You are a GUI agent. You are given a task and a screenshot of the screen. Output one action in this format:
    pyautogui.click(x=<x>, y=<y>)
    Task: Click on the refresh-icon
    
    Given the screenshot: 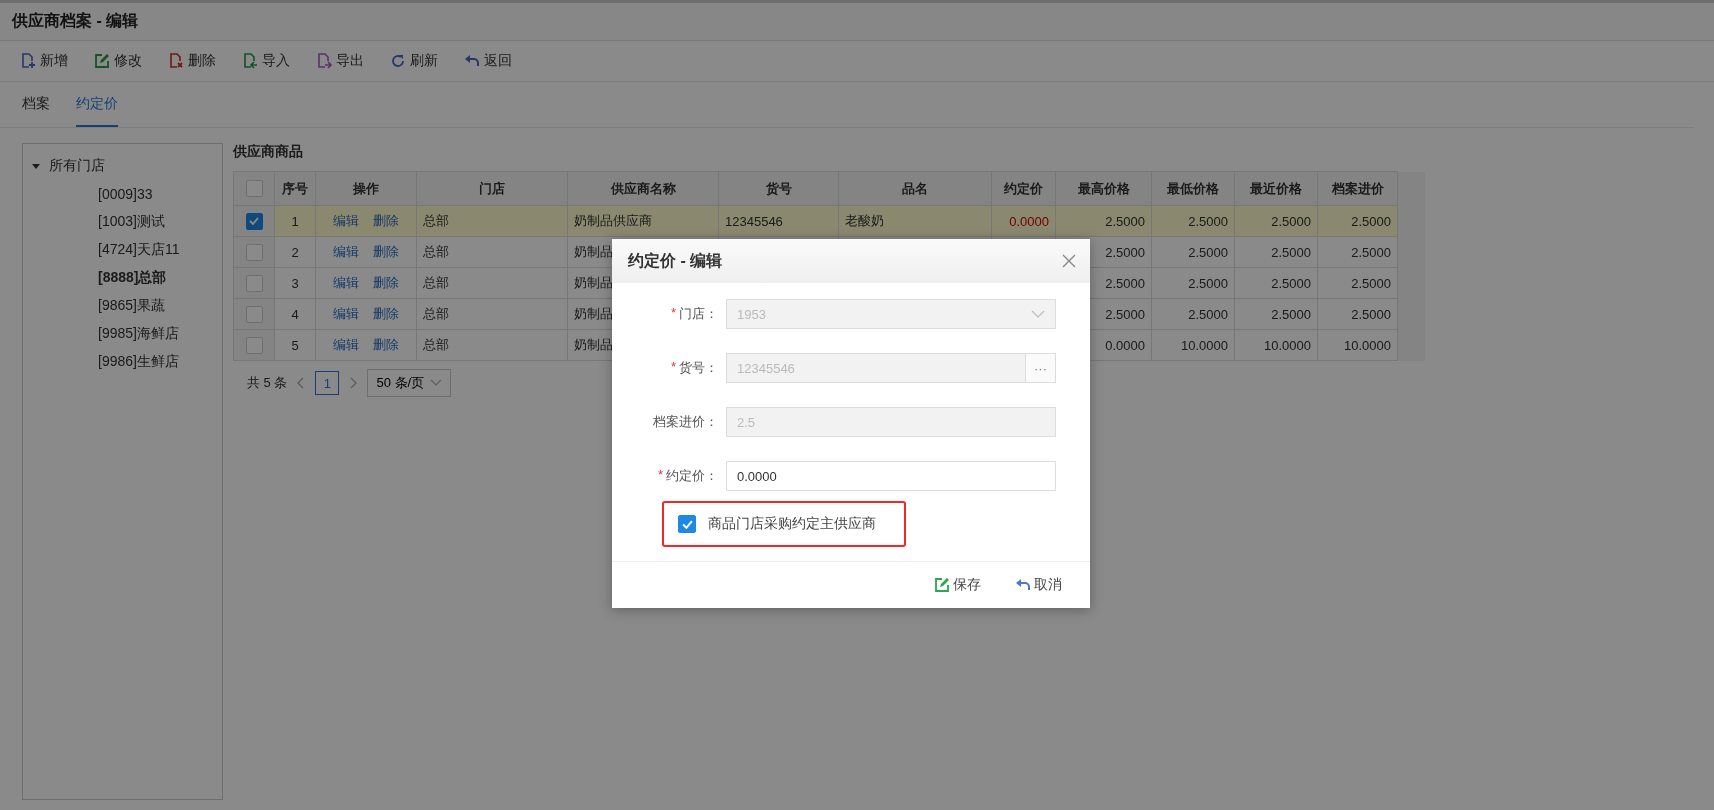 What is the action you would take?
    pyautogui.click(x=398, y=61)
    